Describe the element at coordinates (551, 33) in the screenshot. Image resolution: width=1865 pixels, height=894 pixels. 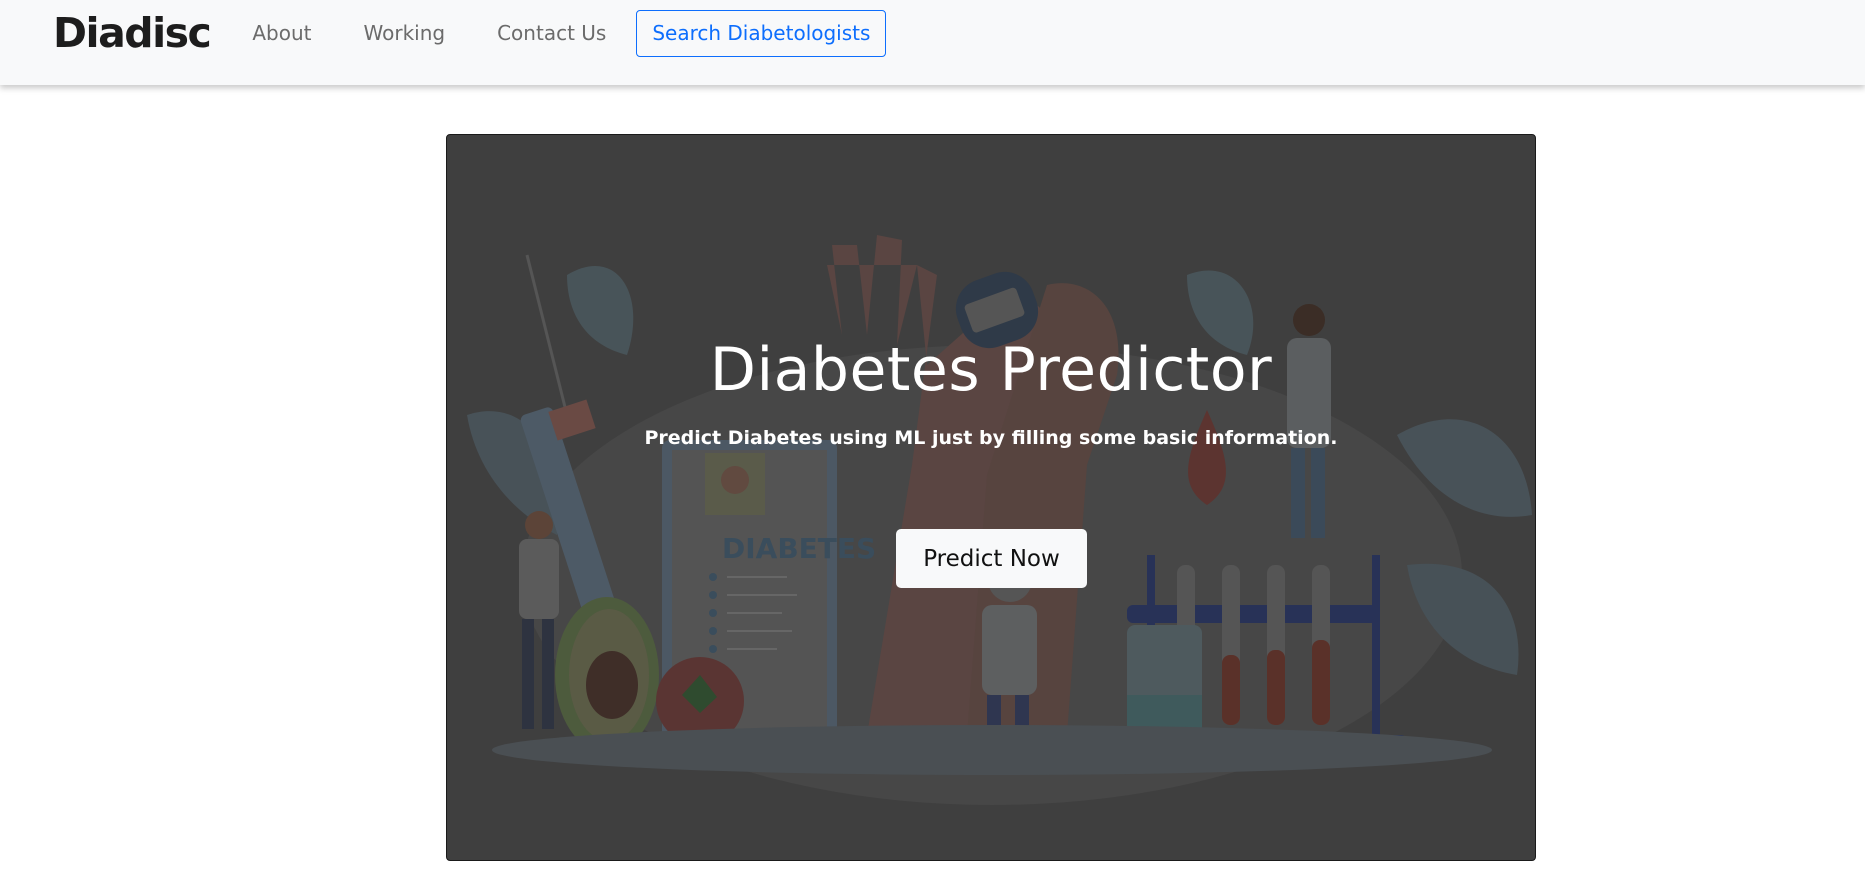
I see `nav-link-contact: Contact Us` at that location.